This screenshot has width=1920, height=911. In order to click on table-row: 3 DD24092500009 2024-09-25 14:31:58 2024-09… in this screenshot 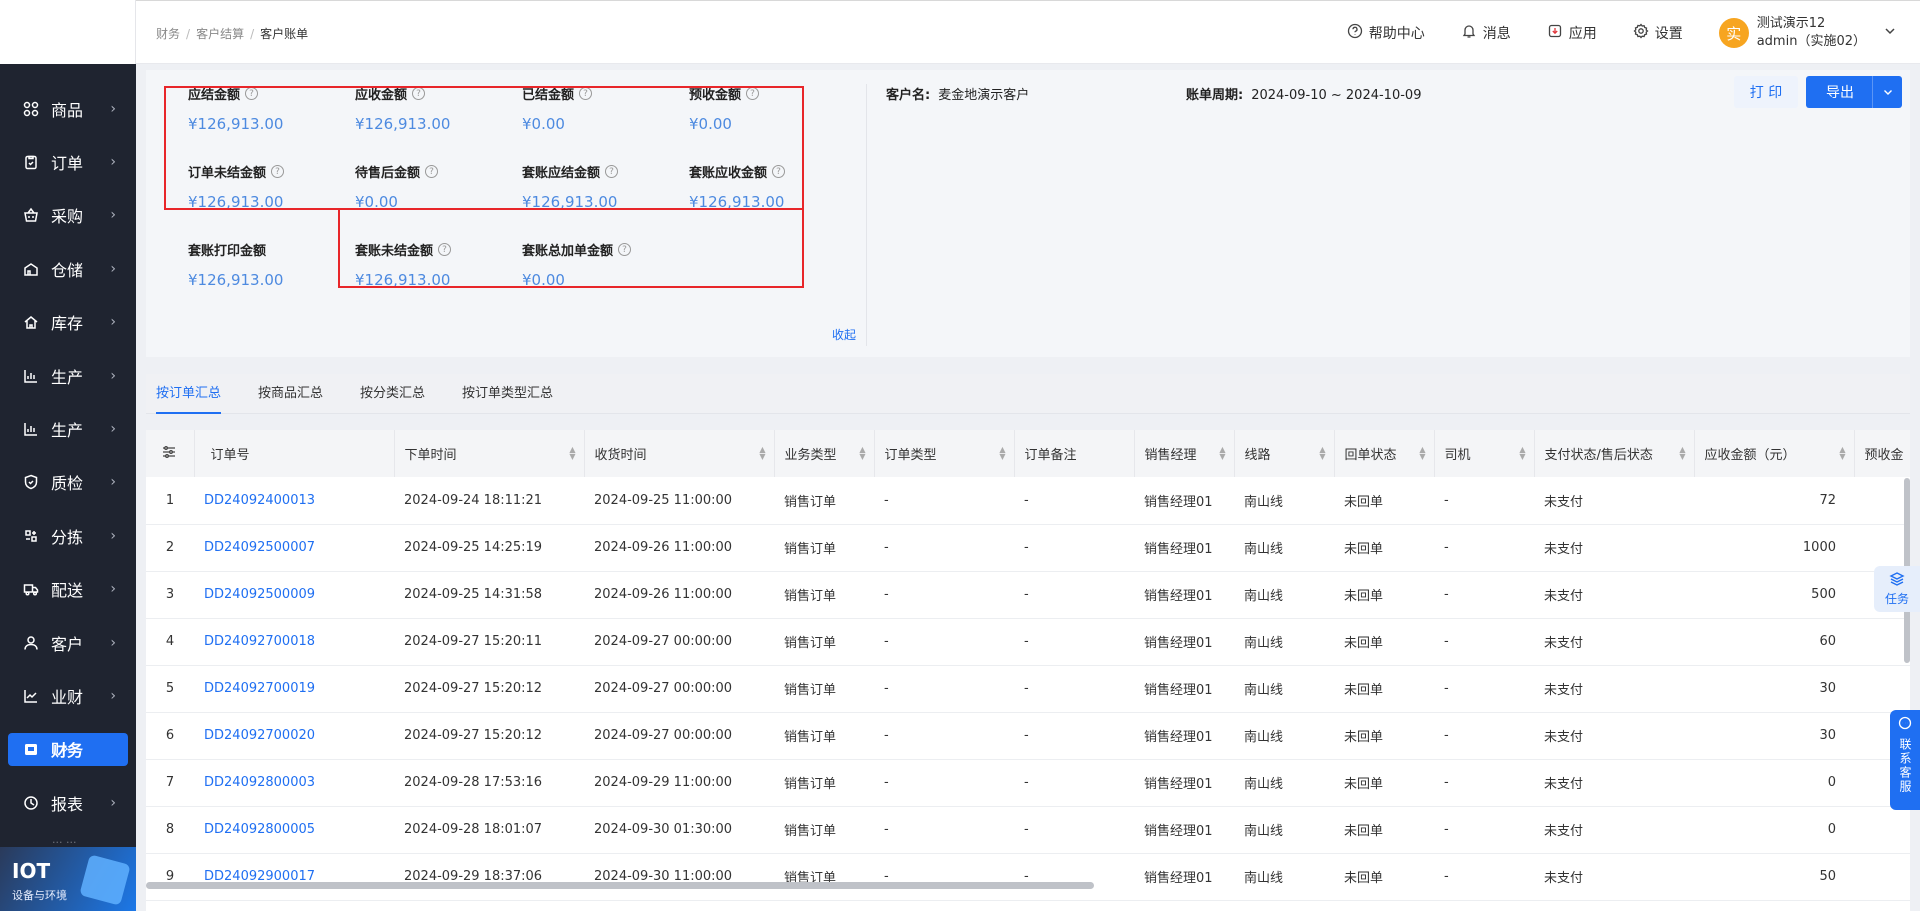, I will do `click(1028, 594)`.